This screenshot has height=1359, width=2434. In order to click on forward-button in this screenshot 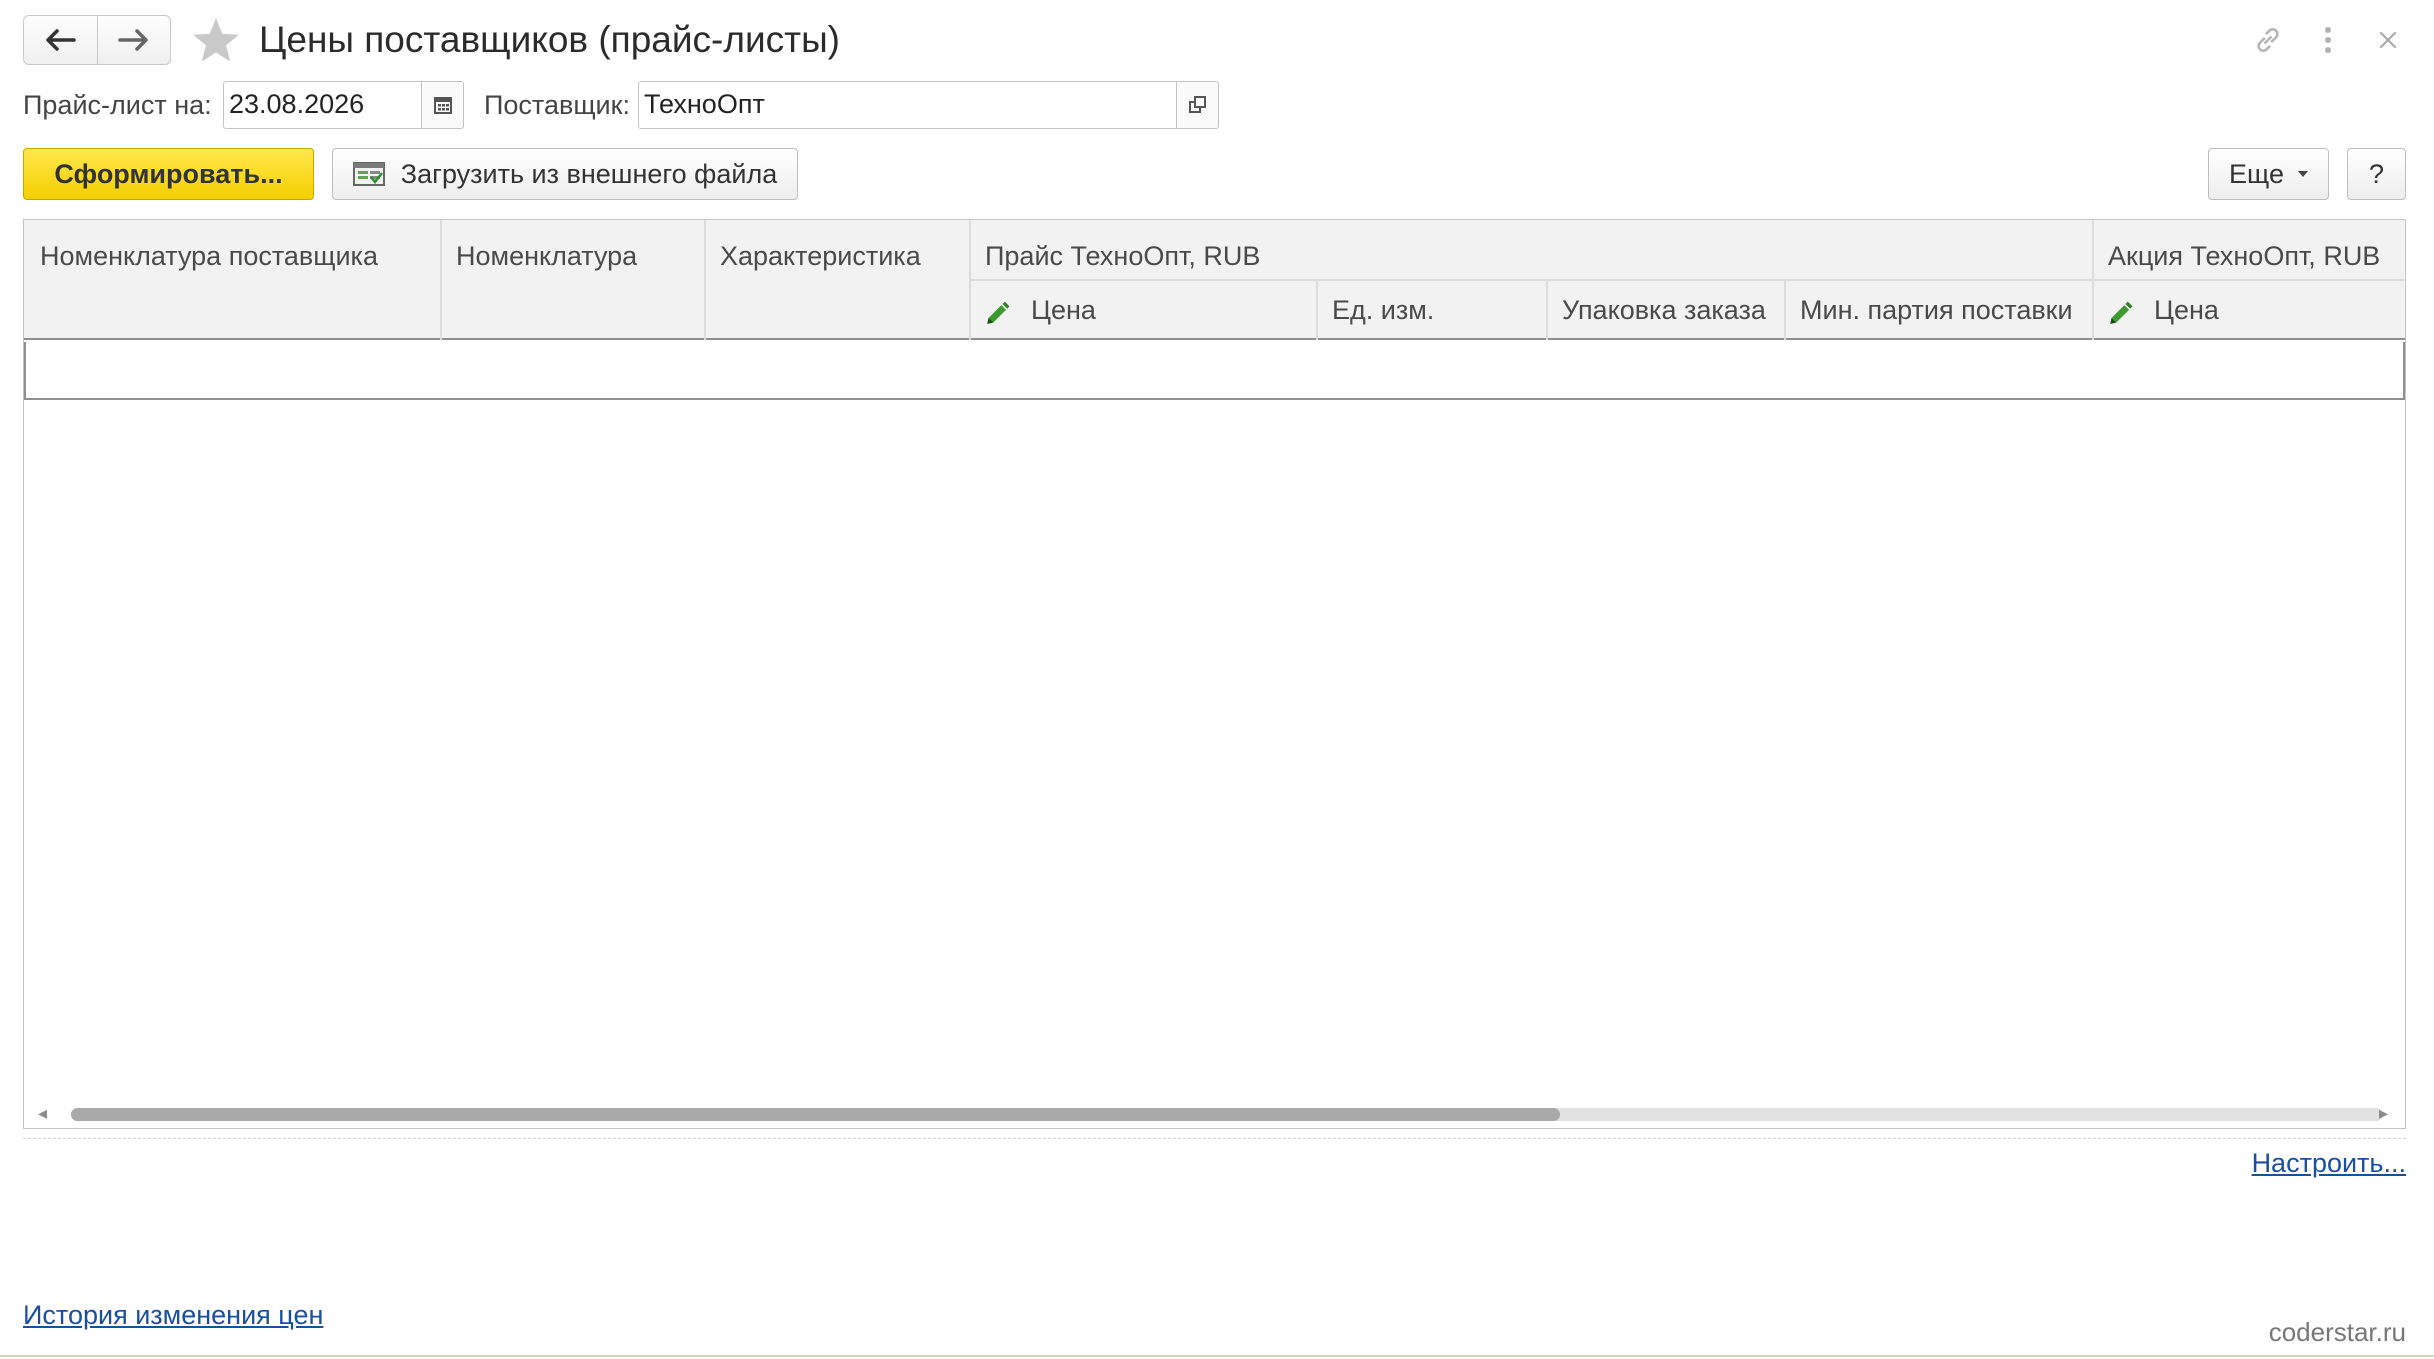, I will do `click(133, 40)`.